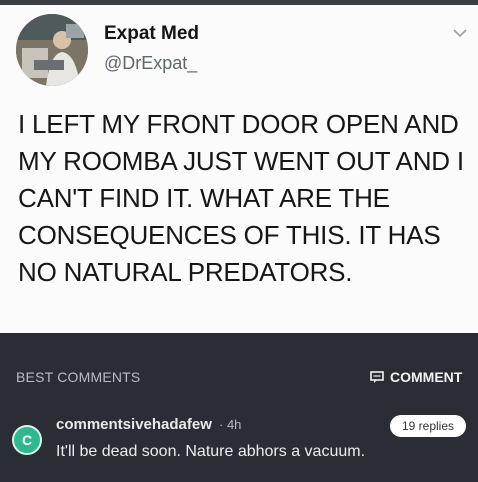 Image resolution: width=478 pixels, height=482 pixels. I want to click on comment-icon, so click(377, 376).